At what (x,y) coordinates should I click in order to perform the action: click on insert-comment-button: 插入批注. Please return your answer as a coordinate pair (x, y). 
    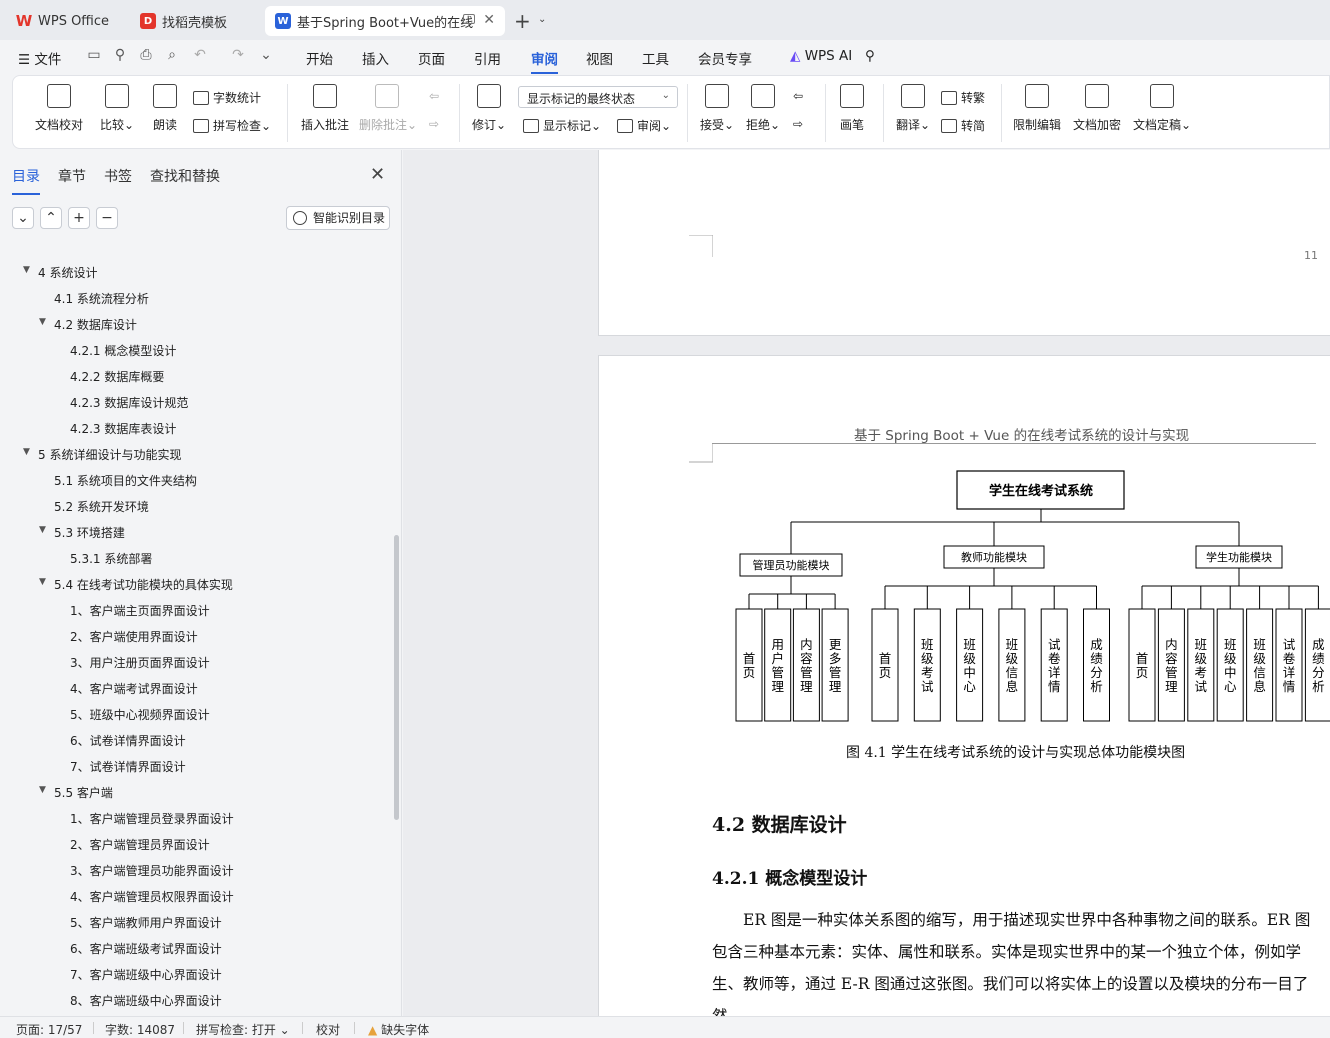
    Looking at the image, I should click on (325, 108).